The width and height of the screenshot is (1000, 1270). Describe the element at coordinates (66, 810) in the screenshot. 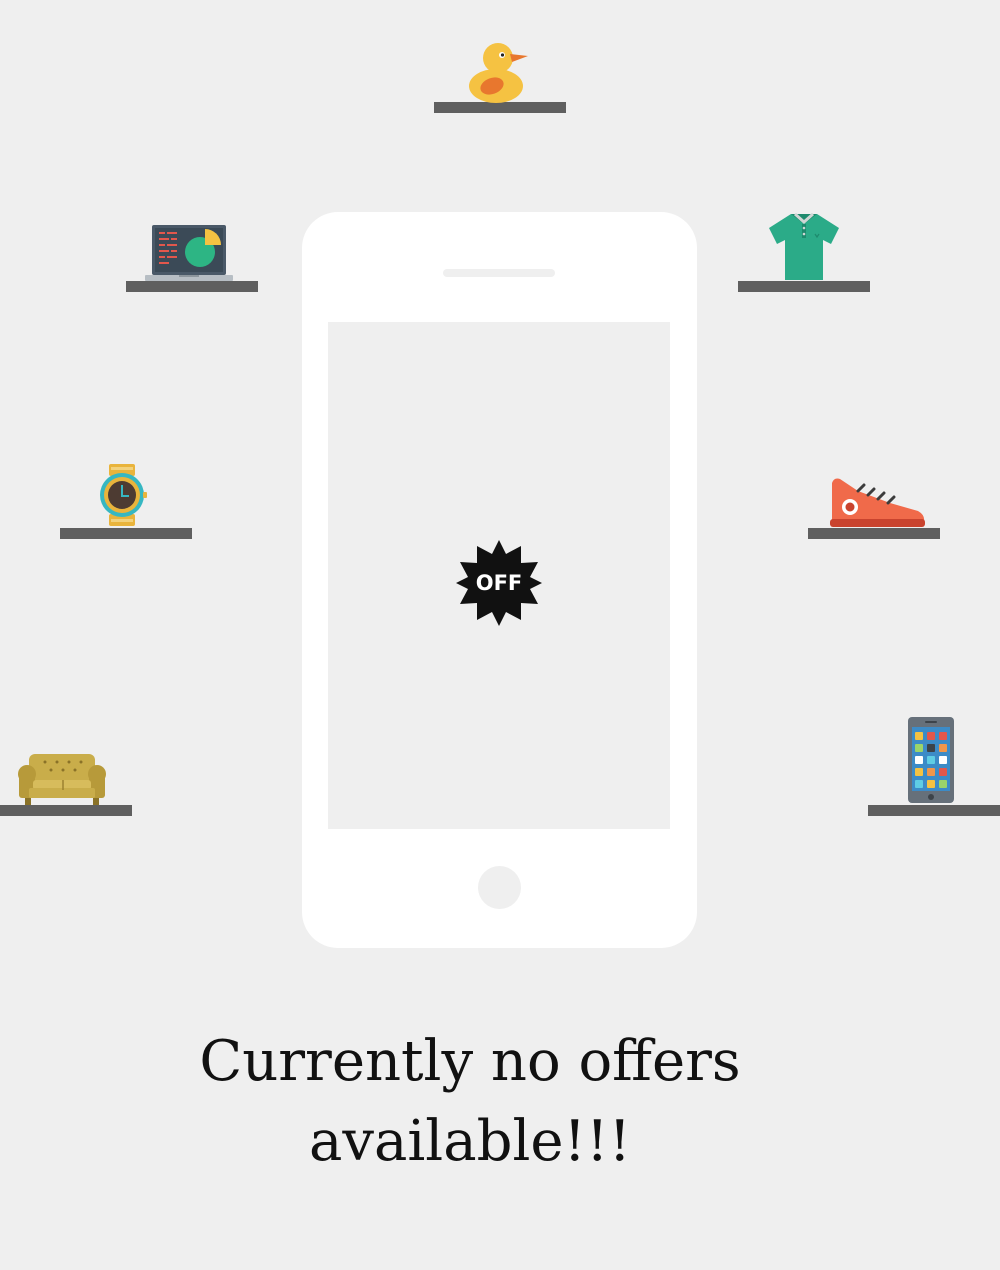

I see `shelf-sofa` at that location.